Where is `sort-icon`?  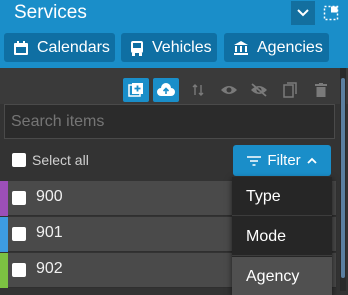
sort-icon is located at coordinates (198, 90).